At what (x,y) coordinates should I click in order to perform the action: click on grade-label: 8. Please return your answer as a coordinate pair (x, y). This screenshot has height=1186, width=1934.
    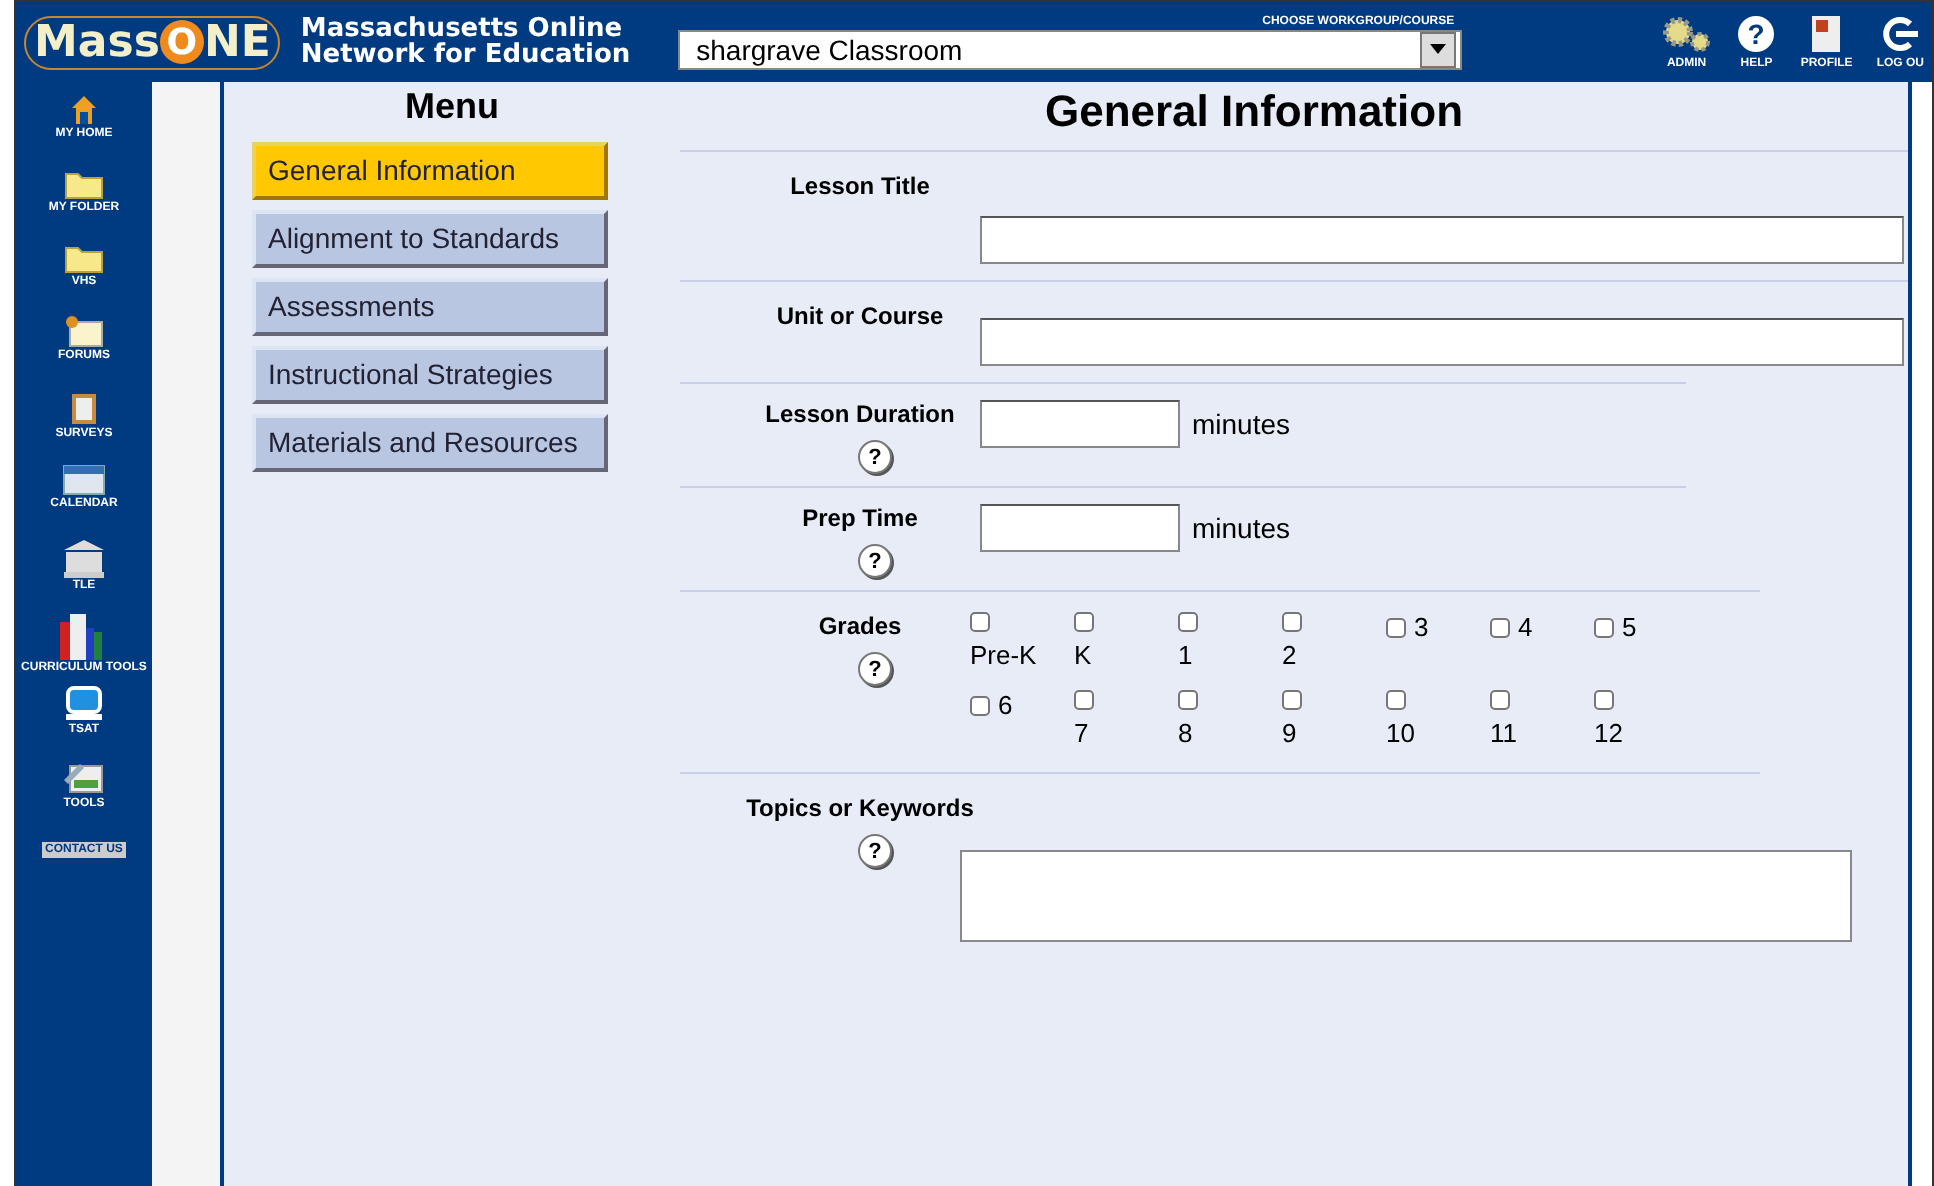
    Looking at the image, I should click on (1185, 733).